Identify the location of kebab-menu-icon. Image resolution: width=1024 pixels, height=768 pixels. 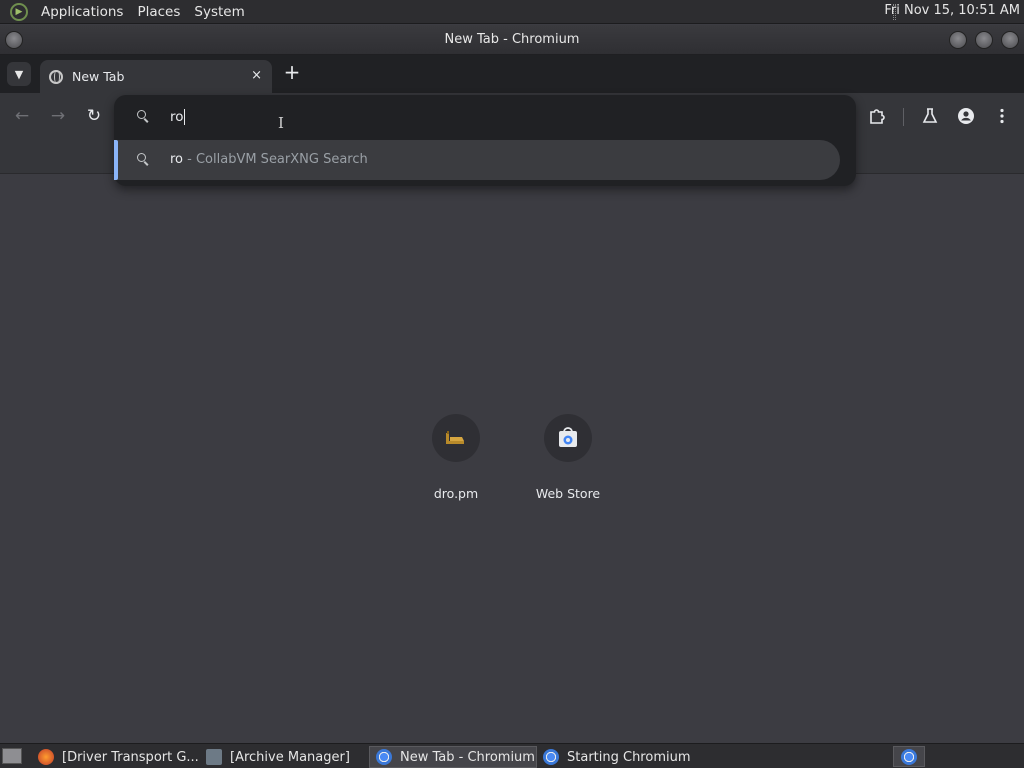
(1002, 116).